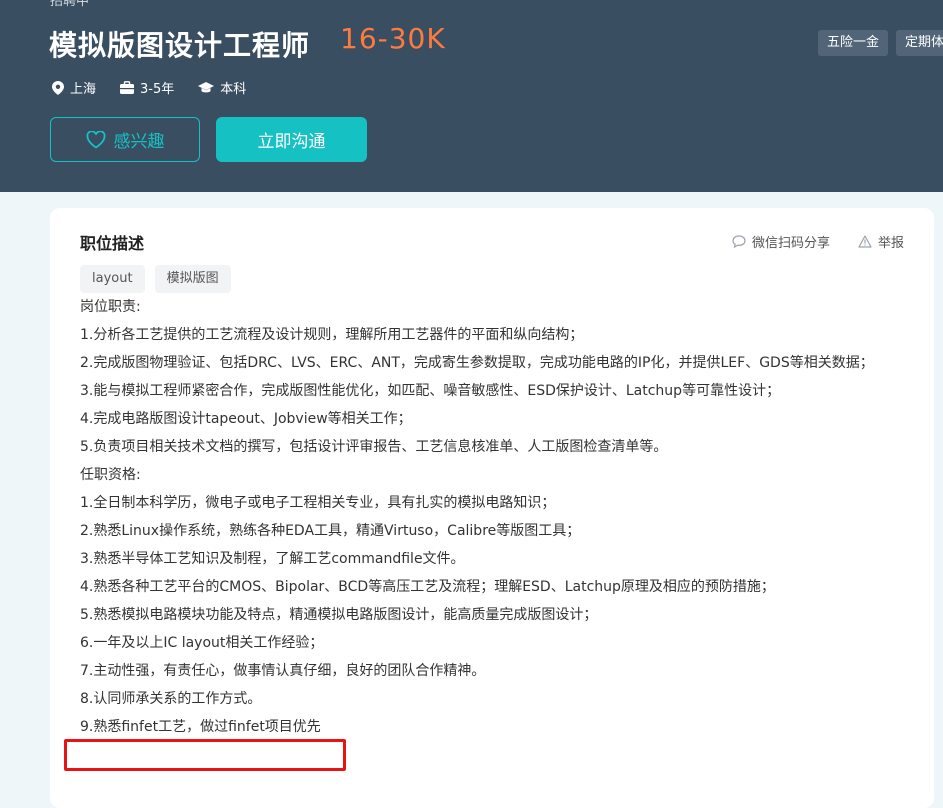  What do you see at coordinates (70, 4) in the screenshot?
I see `job-status: 招聘中` at bounding box center [70, 4].